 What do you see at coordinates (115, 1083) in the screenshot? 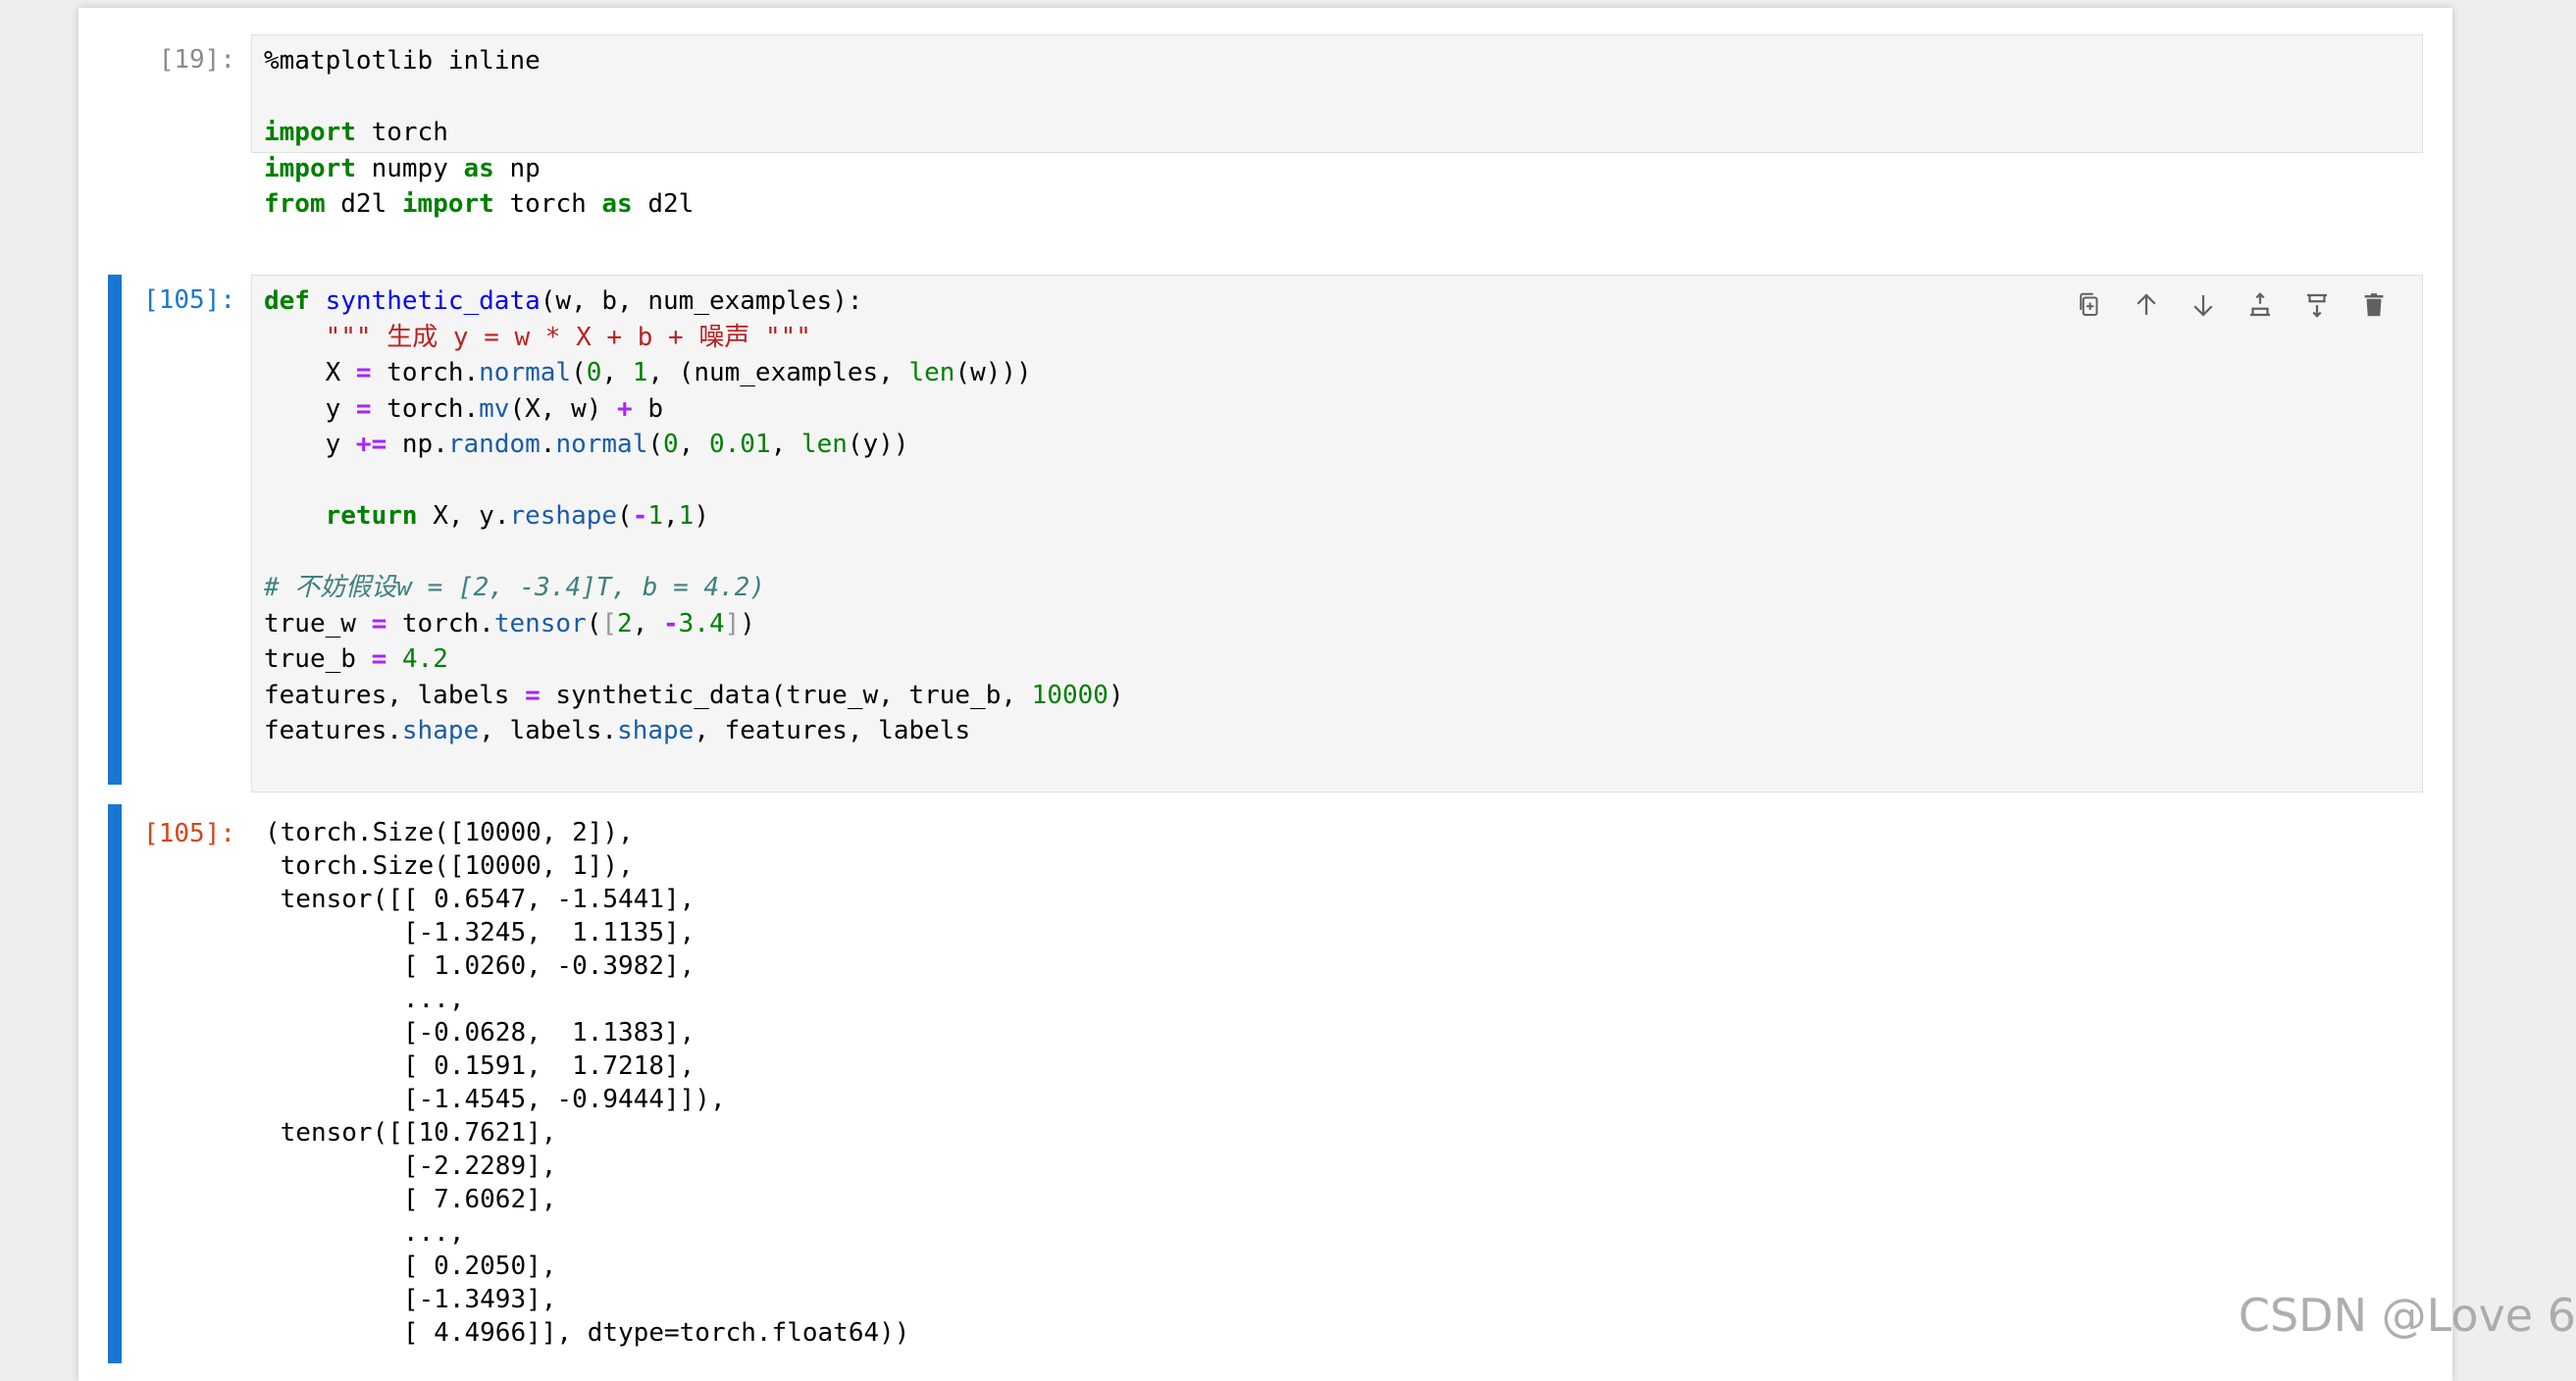
I see `output-collapser` at bounding box center [115, 1083].